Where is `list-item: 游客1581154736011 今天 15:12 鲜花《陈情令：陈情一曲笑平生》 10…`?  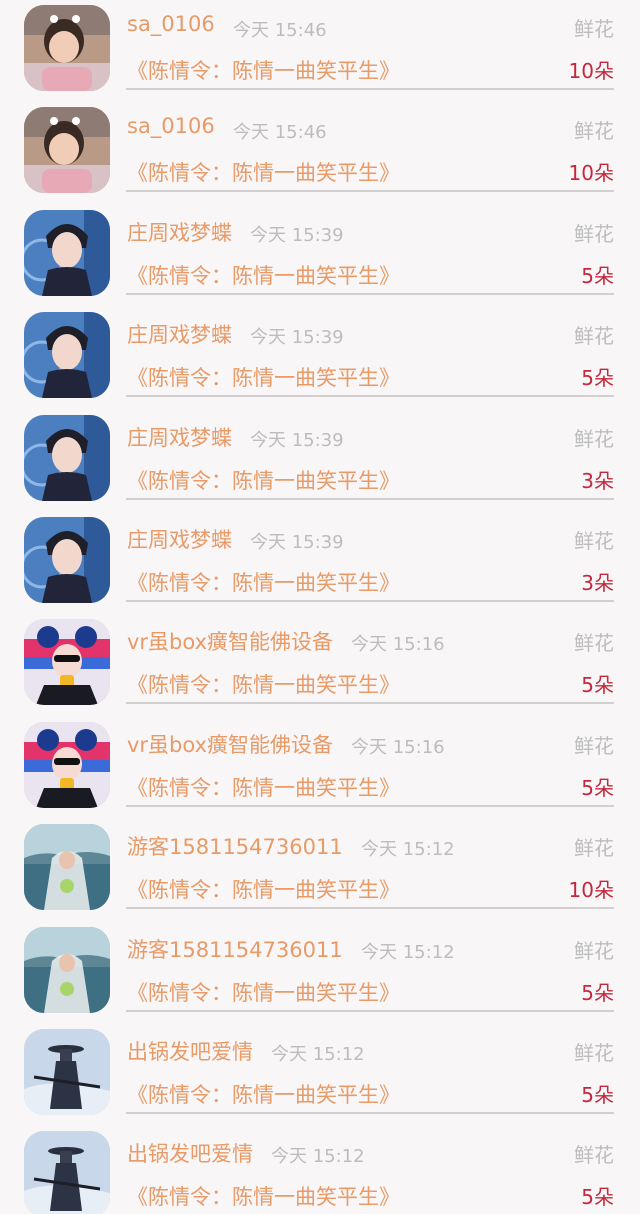 list-item: 游客1581154736011 今天 15:12 鲜花《陈情令：陈情一曲笑平生》 10… is located at coordinates (320, 870).